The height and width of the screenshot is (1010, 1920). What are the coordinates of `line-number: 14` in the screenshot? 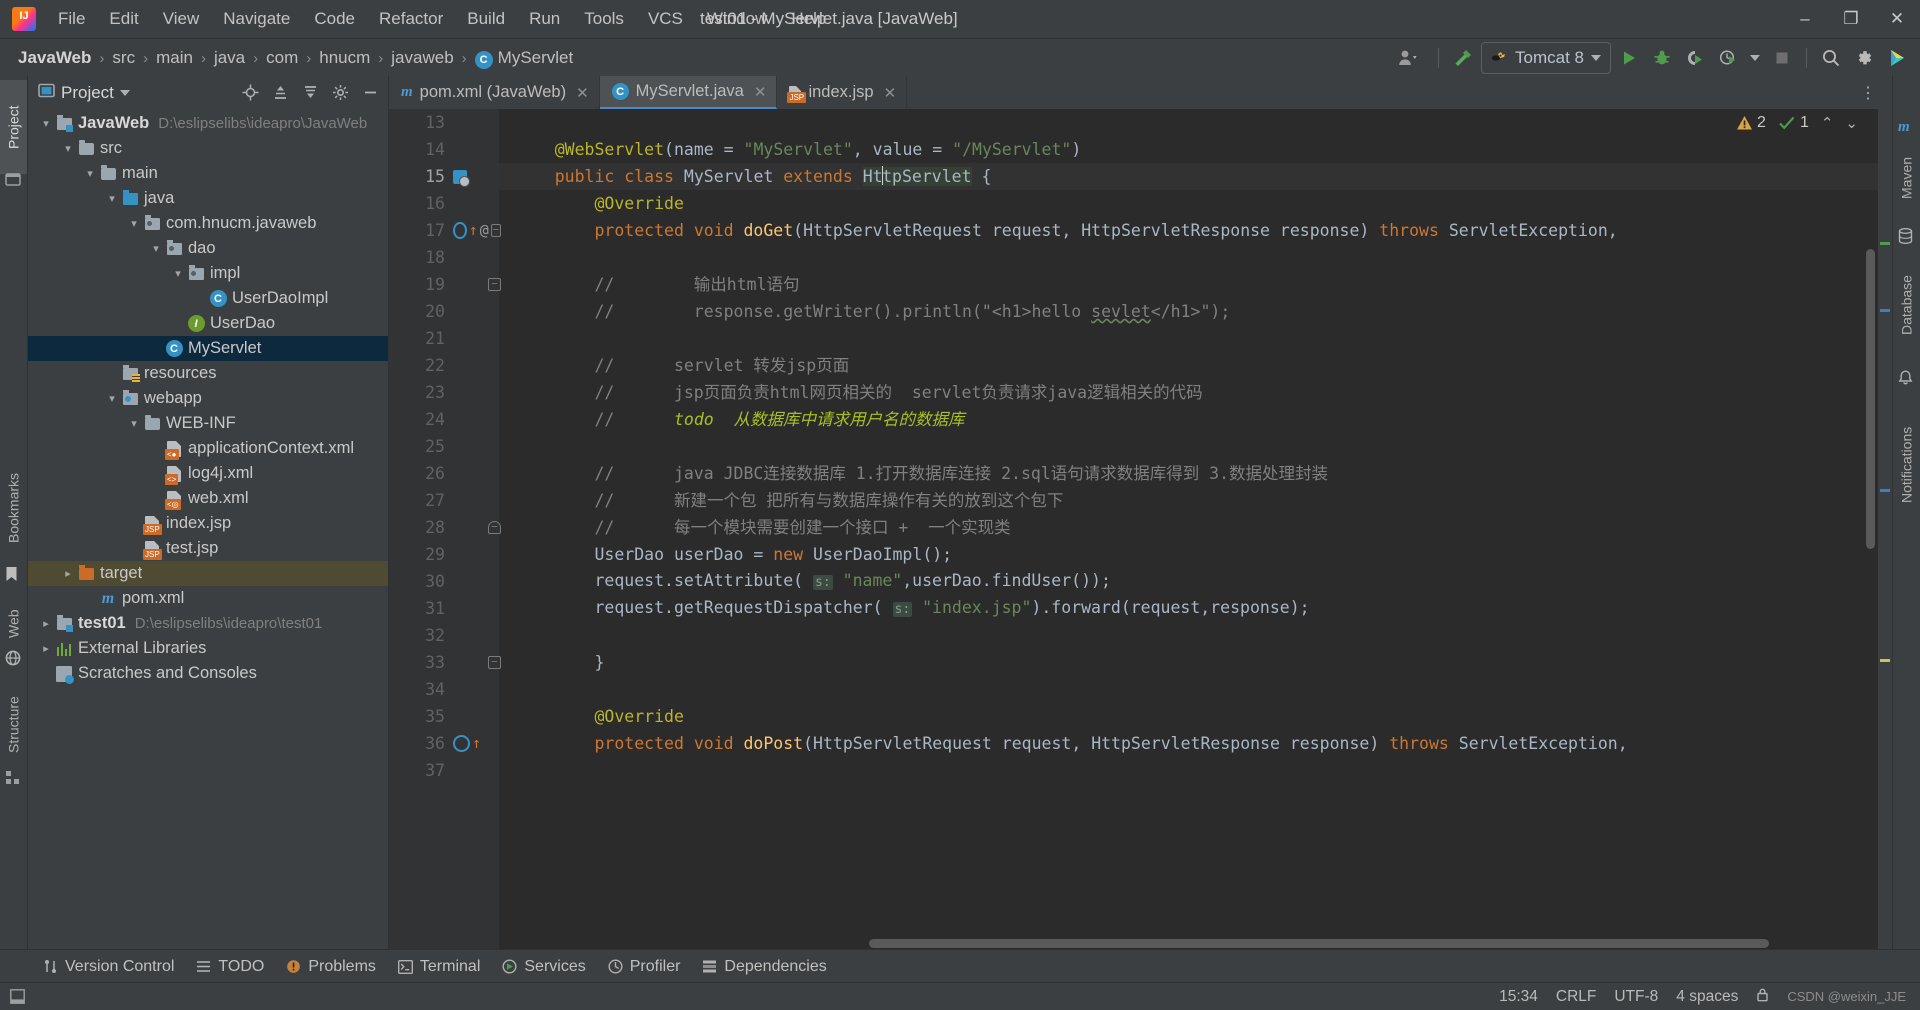 It's located at (420, 149).